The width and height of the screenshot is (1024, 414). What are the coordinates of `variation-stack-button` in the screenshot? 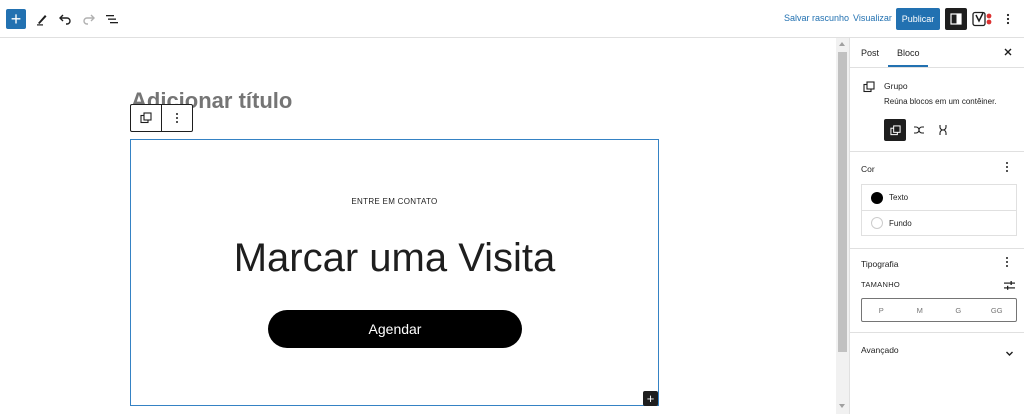 It's located at (943, 130).